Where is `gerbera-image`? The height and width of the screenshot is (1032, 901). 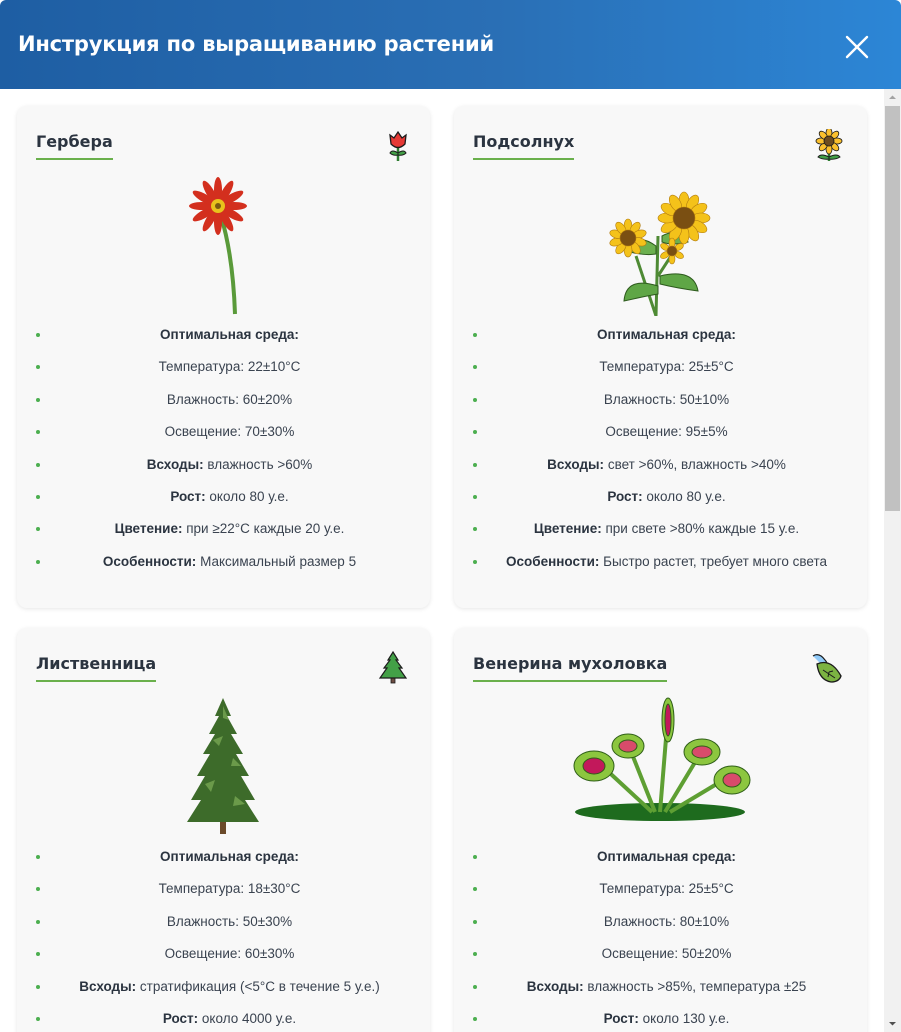 gerbera-image is located at coordinates (218, 246).